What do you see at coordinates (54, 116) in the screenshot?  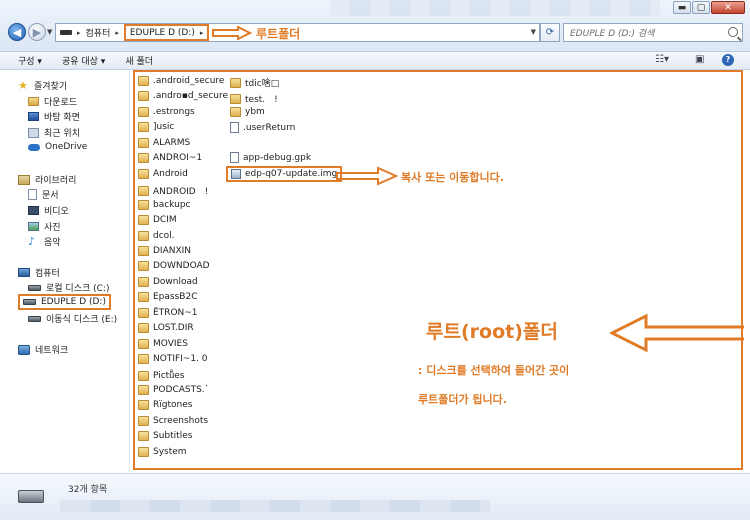 I see `nav-desktop: 바탕 화면` at bounding box center [54, 116].